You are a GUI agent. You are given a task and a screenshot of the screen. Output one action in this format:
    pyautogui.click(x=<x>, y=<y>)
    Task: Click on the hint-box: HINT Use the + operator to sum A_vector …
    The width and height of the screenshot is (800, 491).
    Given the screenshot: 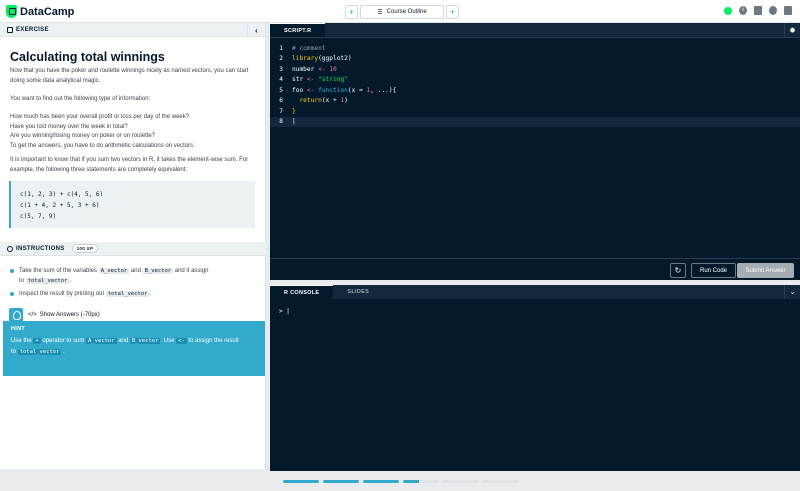 What is the action you would take?
    pyautogui.click(x=134, y=348)
    